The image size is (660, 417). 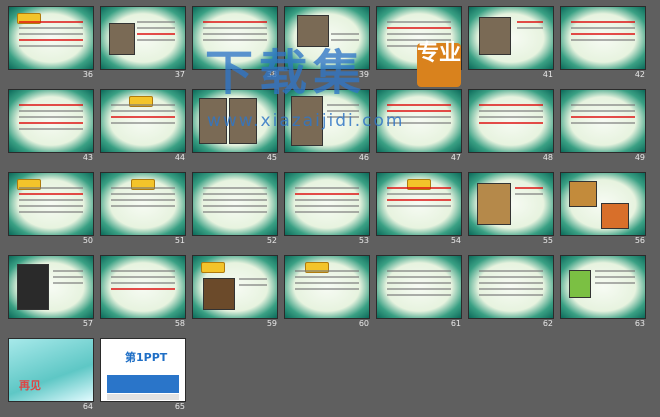 I want to click on slide-number: 55, so click(x=547, y=240).